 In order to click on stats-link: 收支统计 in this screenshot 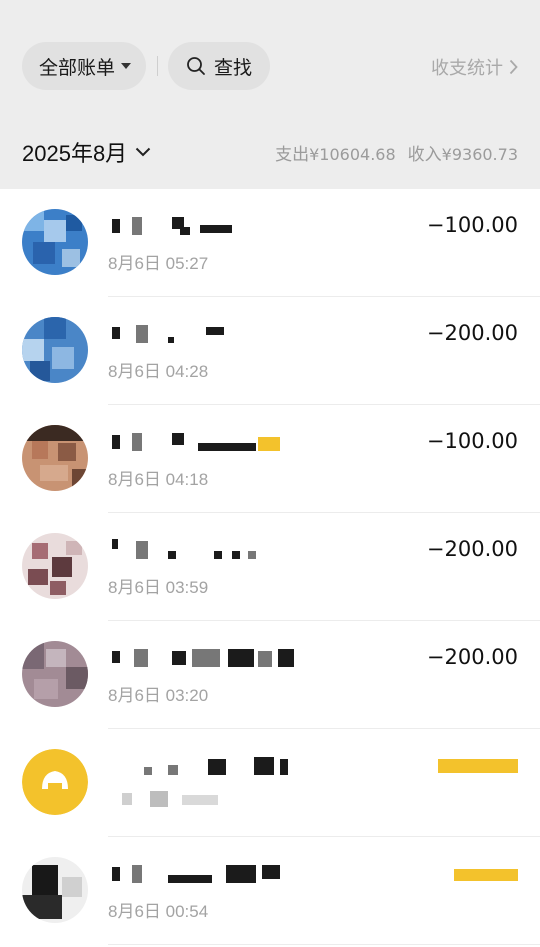, I will do `click(474, 67)`.